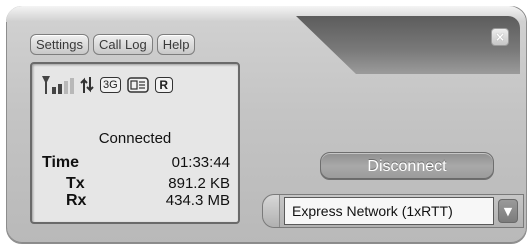  What do you see at coordinates (407, 166) in the screenshot?
I see `disconnect-button: Disconnect` at bounding box center [407, 166].